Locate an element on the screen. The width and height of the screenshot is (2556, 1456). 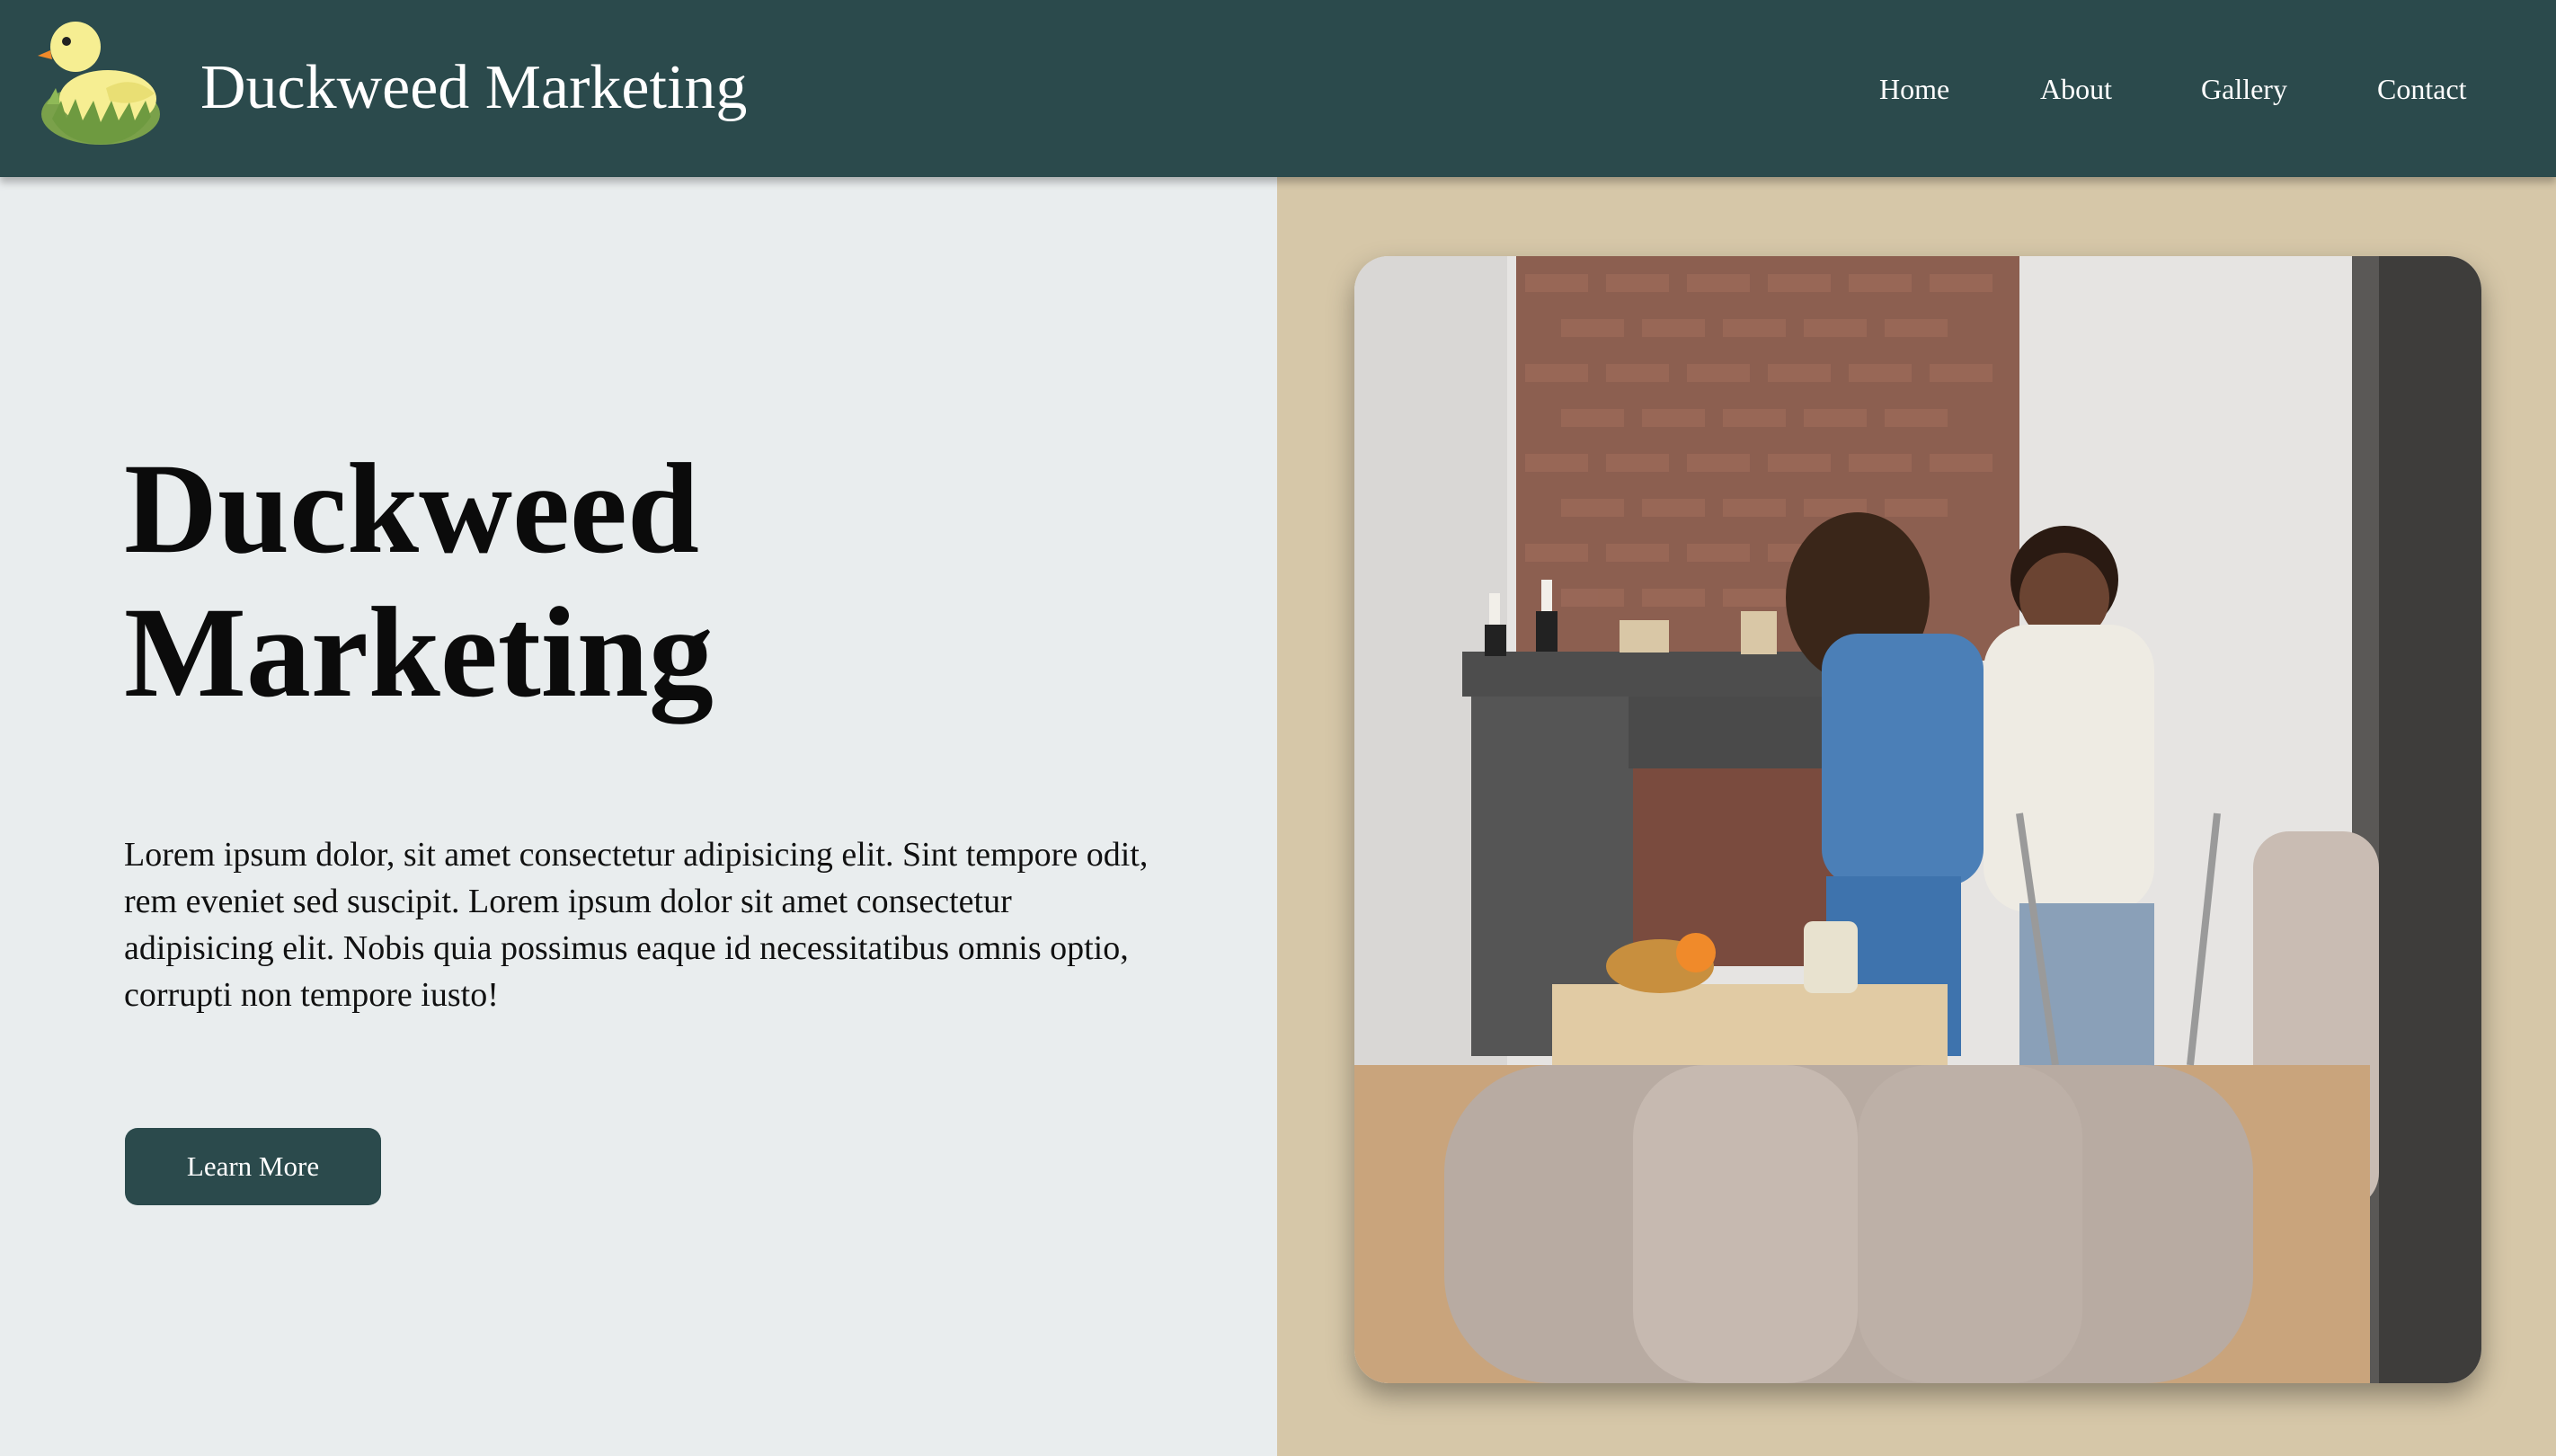
learn-more-button: Learn More is located at coordinates (253, 1166).